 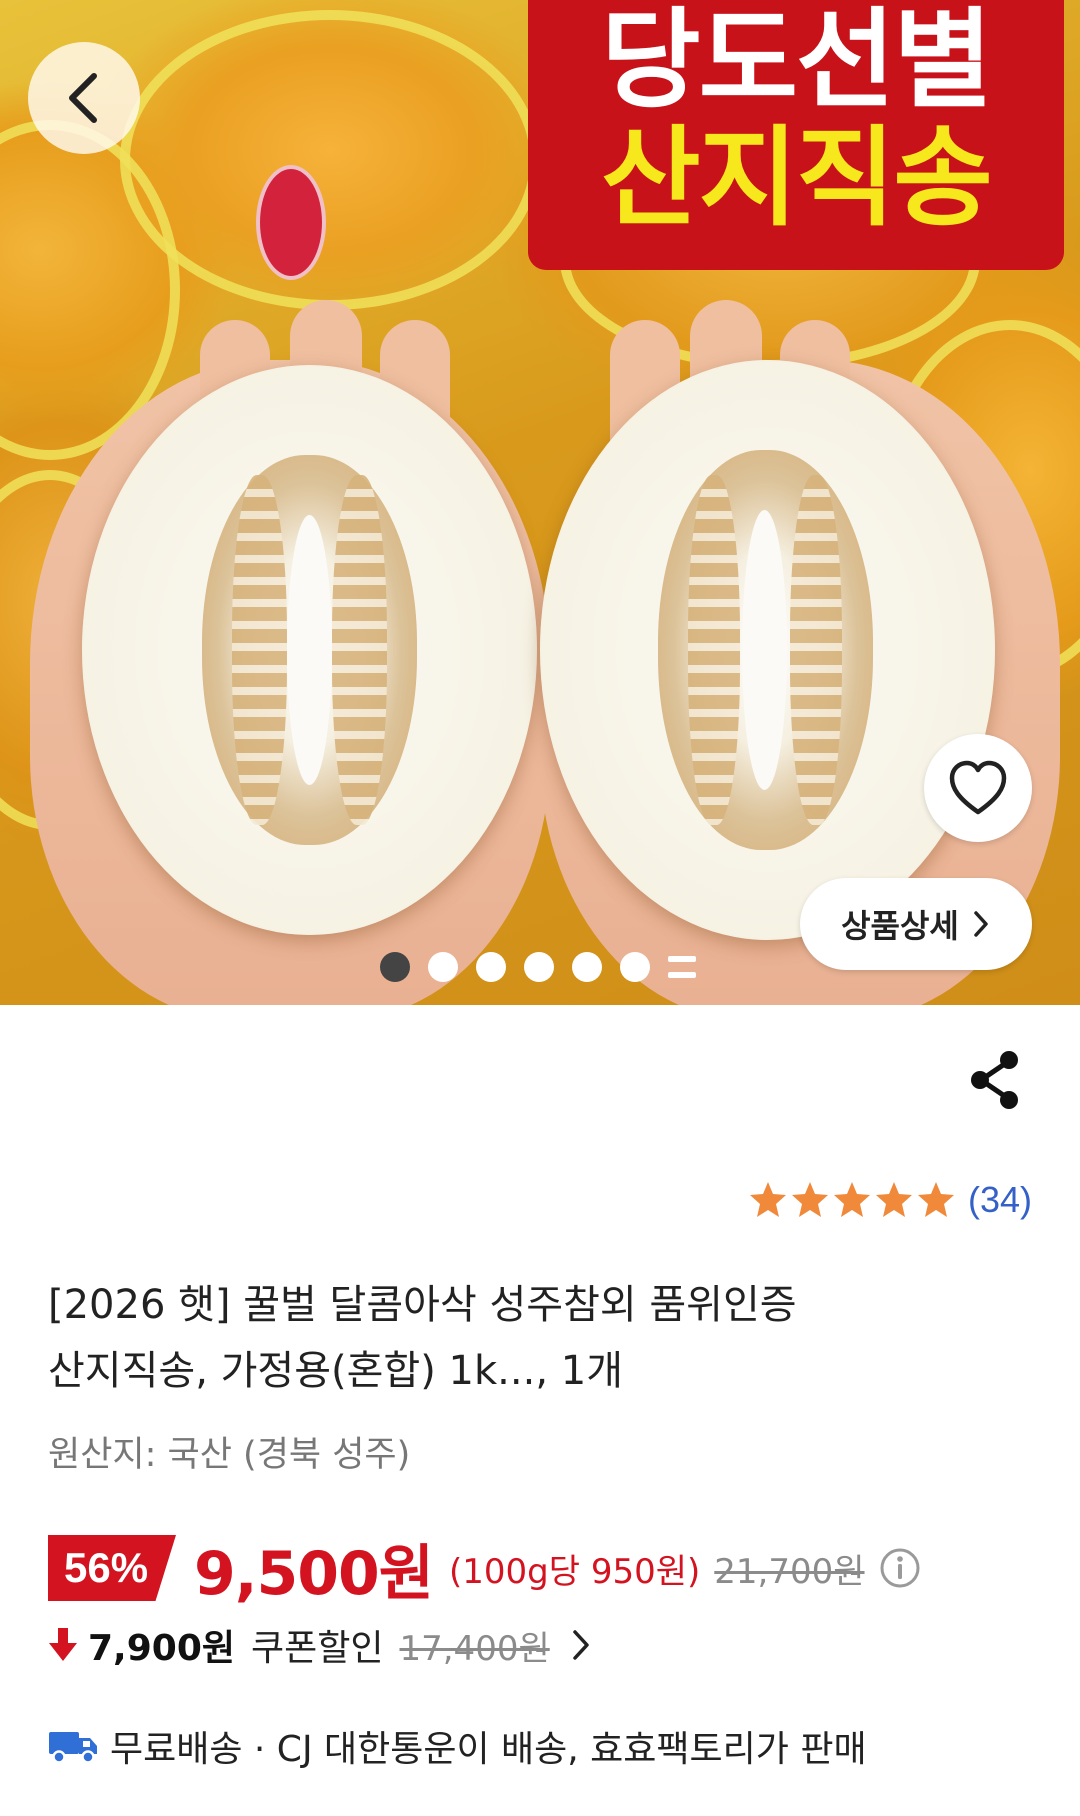 I want to click on melon-sticker, so click(x=291, y=222).